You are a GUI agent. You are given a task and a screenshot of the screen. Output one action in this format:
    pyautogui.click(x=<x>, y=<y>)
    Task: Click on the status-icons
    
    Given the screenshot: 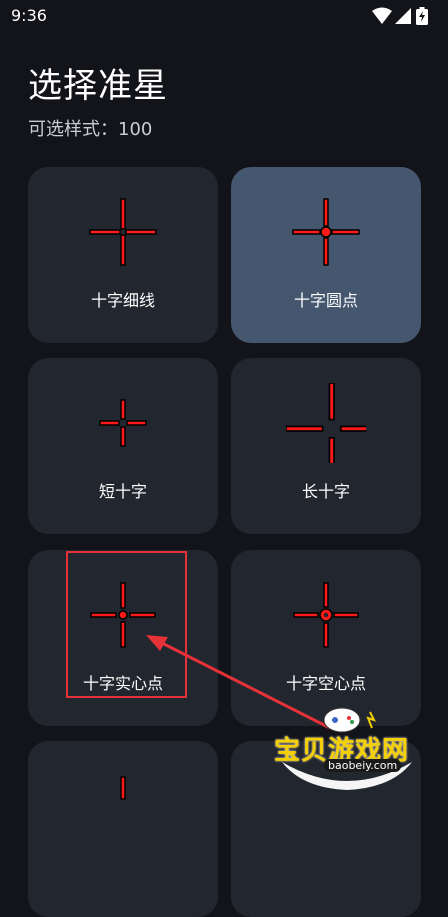 What is the action you would take?
    pyautogui.click(x=404, y=16)
    